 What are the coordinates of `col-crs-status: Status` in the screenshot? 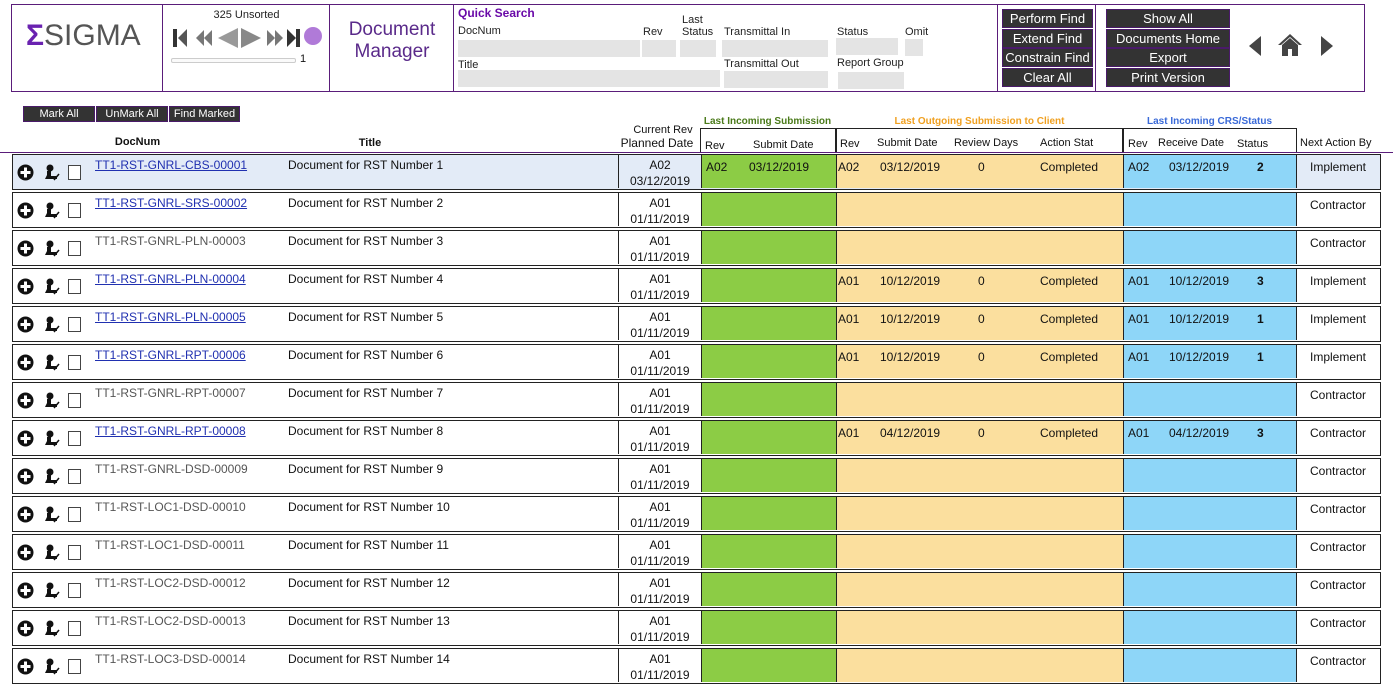 It's located at (1252, 144).